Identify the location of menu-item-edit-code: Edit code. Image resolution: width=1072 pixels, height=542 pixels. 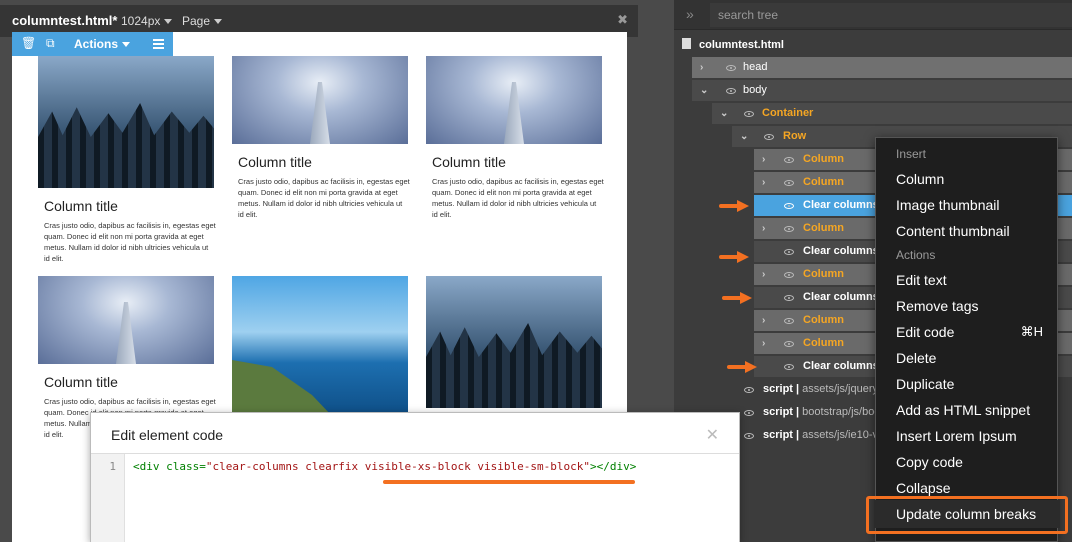
(925, 332).